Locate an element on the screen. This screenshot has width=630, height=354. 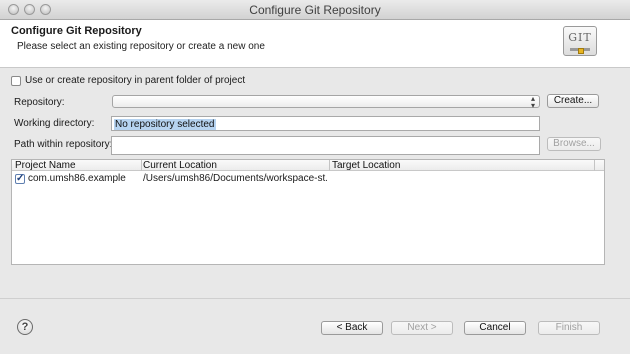
parent-repo-checkbox is located at coordinates (16, 81).